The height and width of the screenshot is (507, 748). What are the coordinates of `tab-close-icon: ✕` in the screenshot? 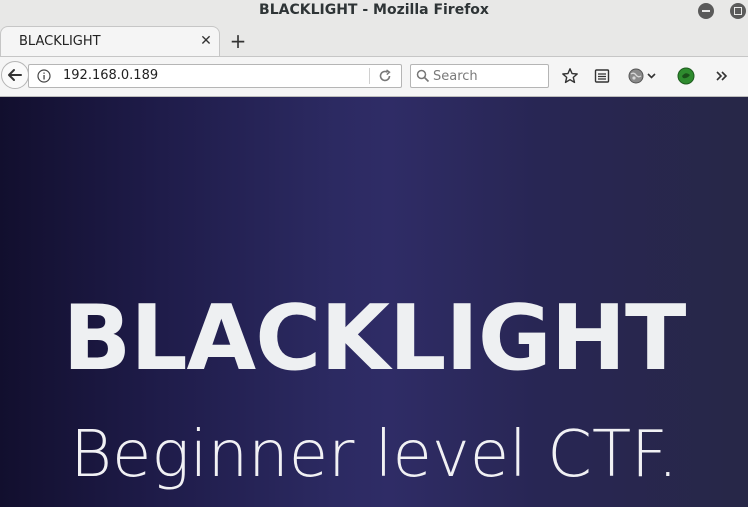 It's located at (206, 41).